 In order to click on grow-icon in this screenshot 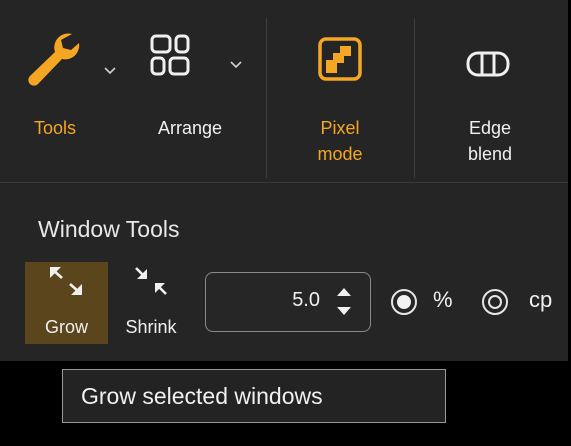, I will do `click(66, 281)`.